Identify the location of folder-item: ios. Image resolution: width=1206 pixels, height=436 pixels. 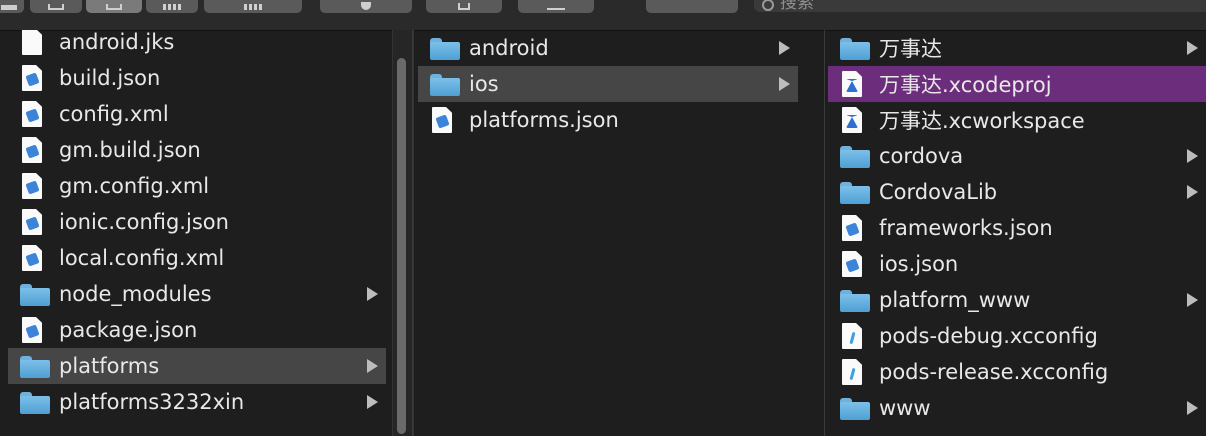
(608, 84).